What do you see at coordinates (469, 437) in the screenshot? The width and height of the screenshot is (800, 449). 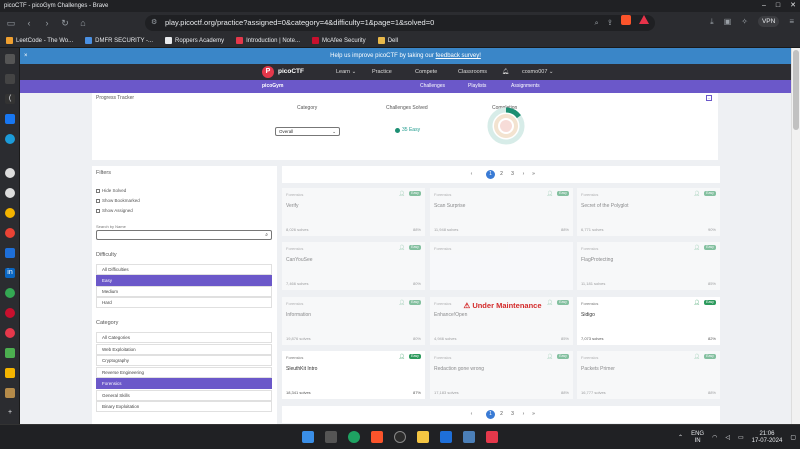 I see `virtualbox-icon` at bounding box center [469, 437].